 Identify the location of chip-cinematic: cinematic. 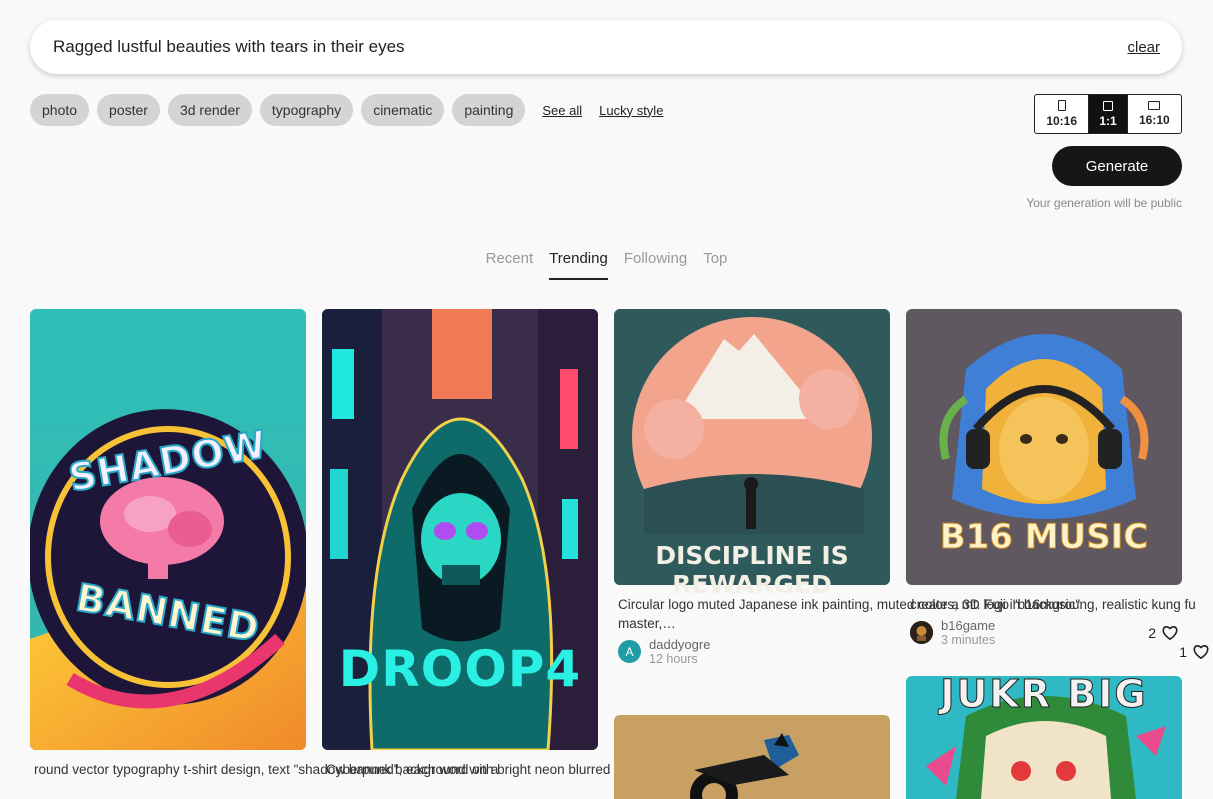
(403, 110).